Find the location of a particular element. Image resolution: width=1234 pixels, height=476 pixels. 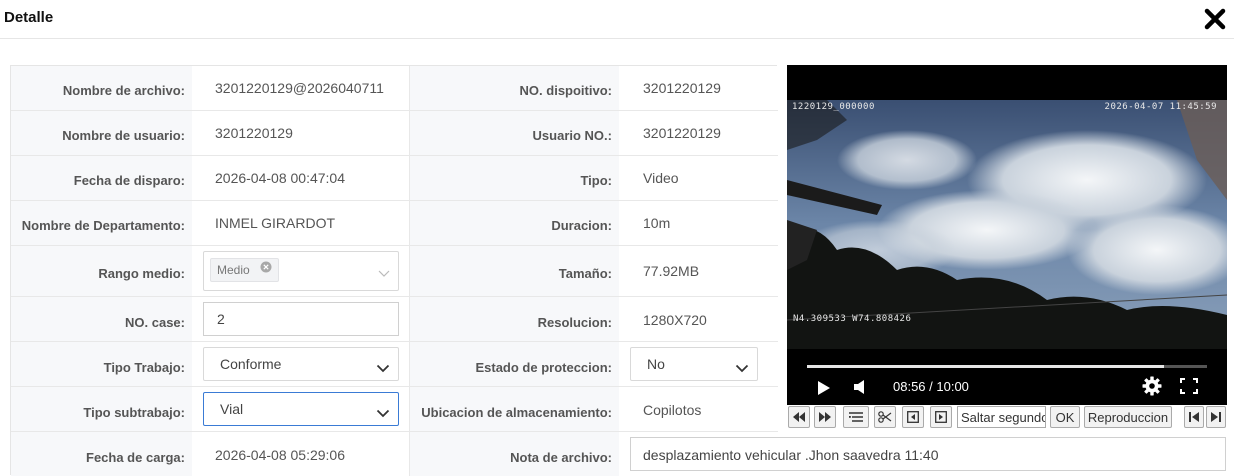

user-name-label: Nombre de usuario: is located at coordinates (123, 135).